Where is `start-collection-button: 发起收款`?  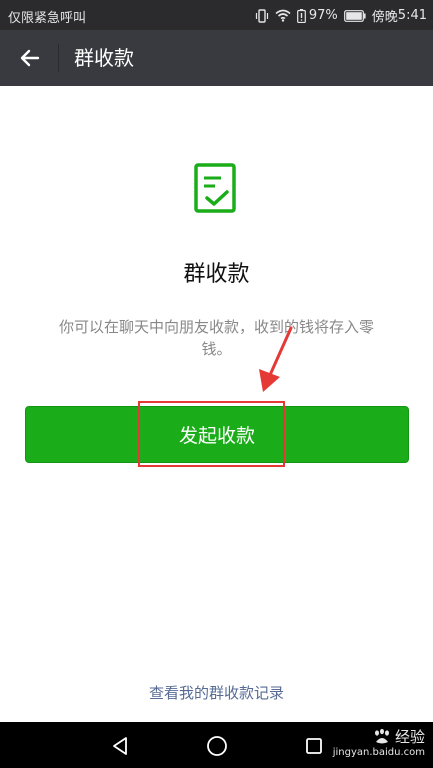 start-collection-button: 发起收款 is located at coordinates (217, 434).